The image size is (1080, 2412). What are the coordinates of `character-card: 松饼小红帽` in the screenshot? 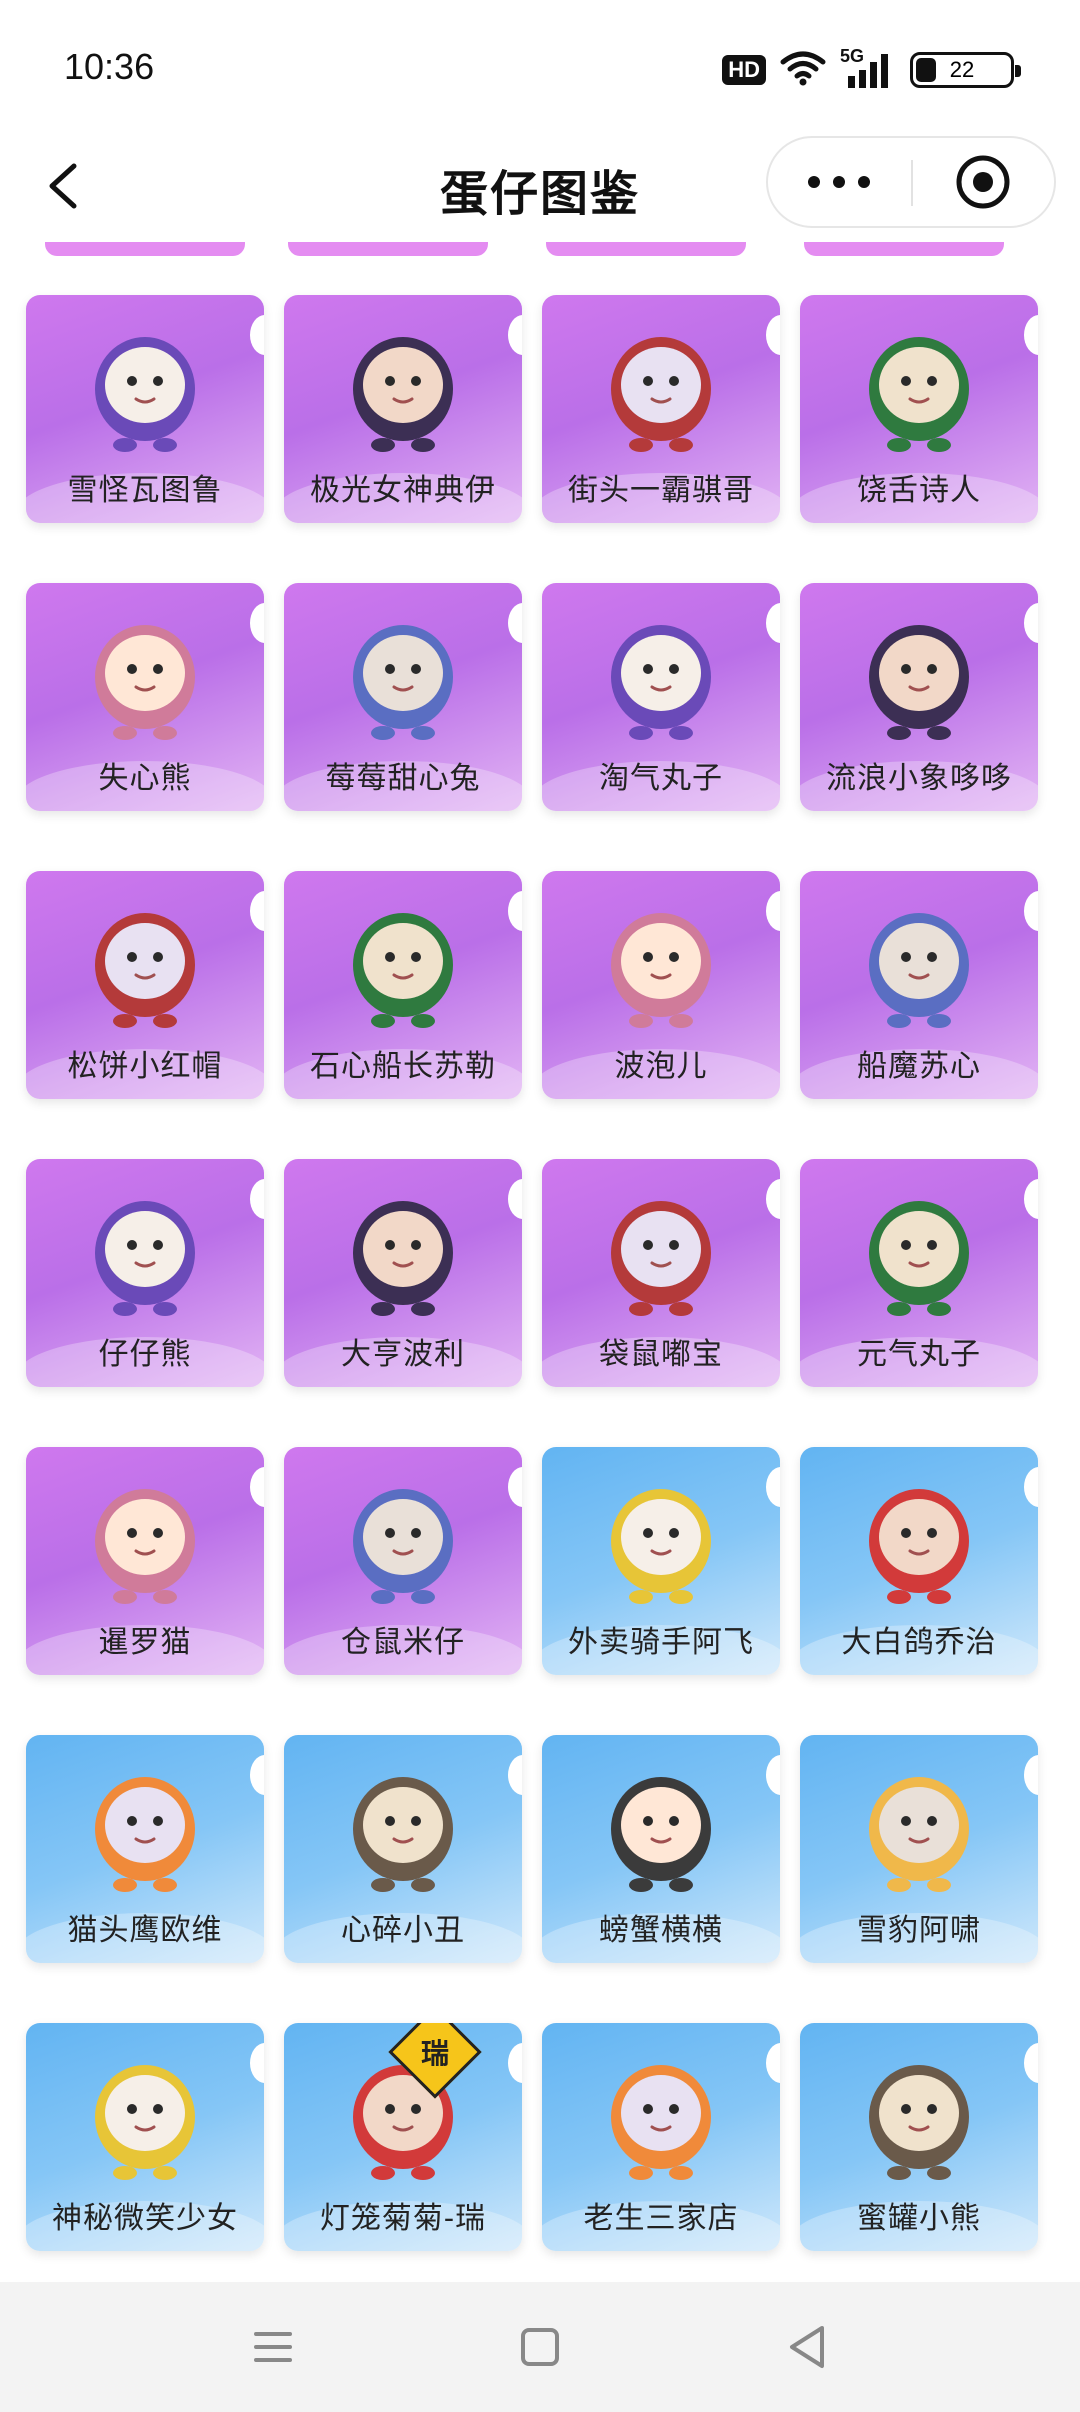 It's located at (145, 985).